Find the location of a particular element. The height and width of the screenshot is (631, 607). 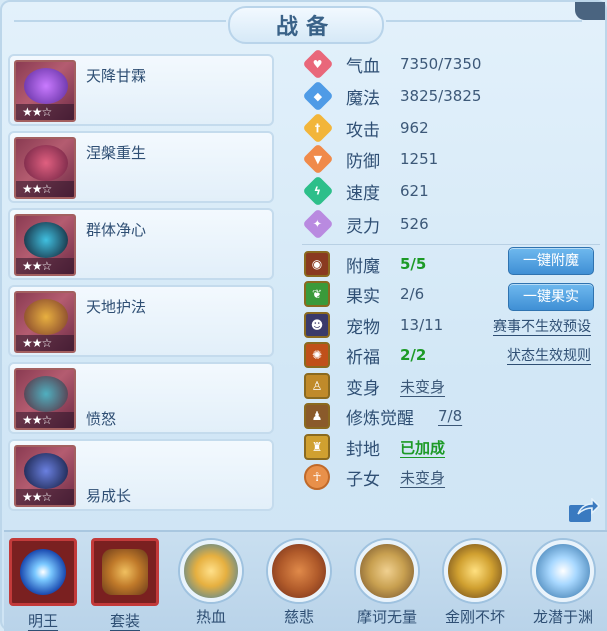

transform-value: 未变身 is located at coordinates (422, 386).